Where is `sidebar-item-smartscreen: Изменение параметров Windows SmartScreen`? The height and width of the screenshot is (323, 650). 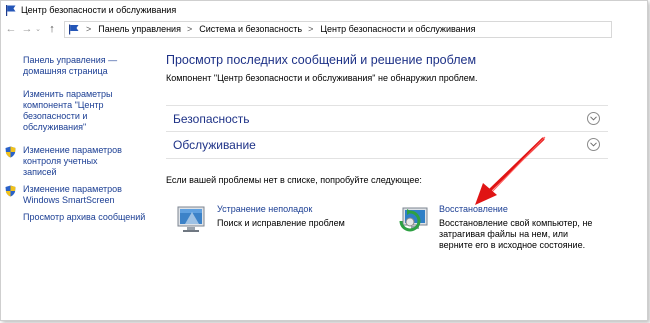 sidebar-item-smartscreen: Изменение параметров Windows SmartScreen is located at coordinates (78, 195).